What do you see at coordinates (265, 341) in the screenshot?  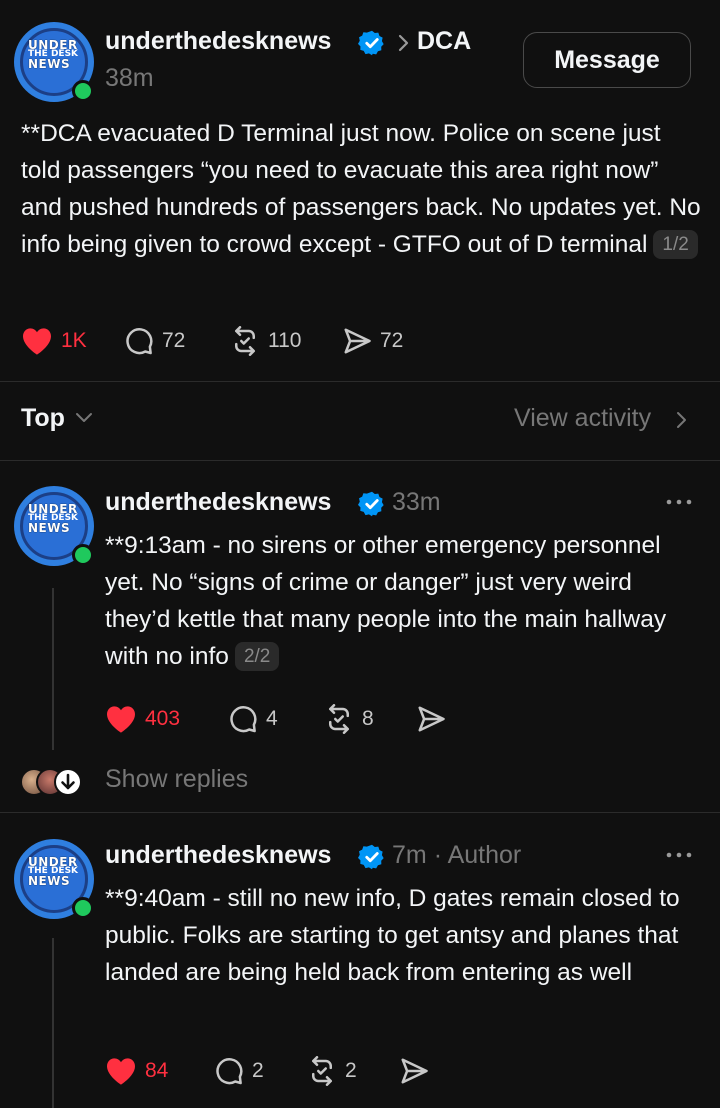 I see `repost-button: 110` at bounding box center [265, 341].